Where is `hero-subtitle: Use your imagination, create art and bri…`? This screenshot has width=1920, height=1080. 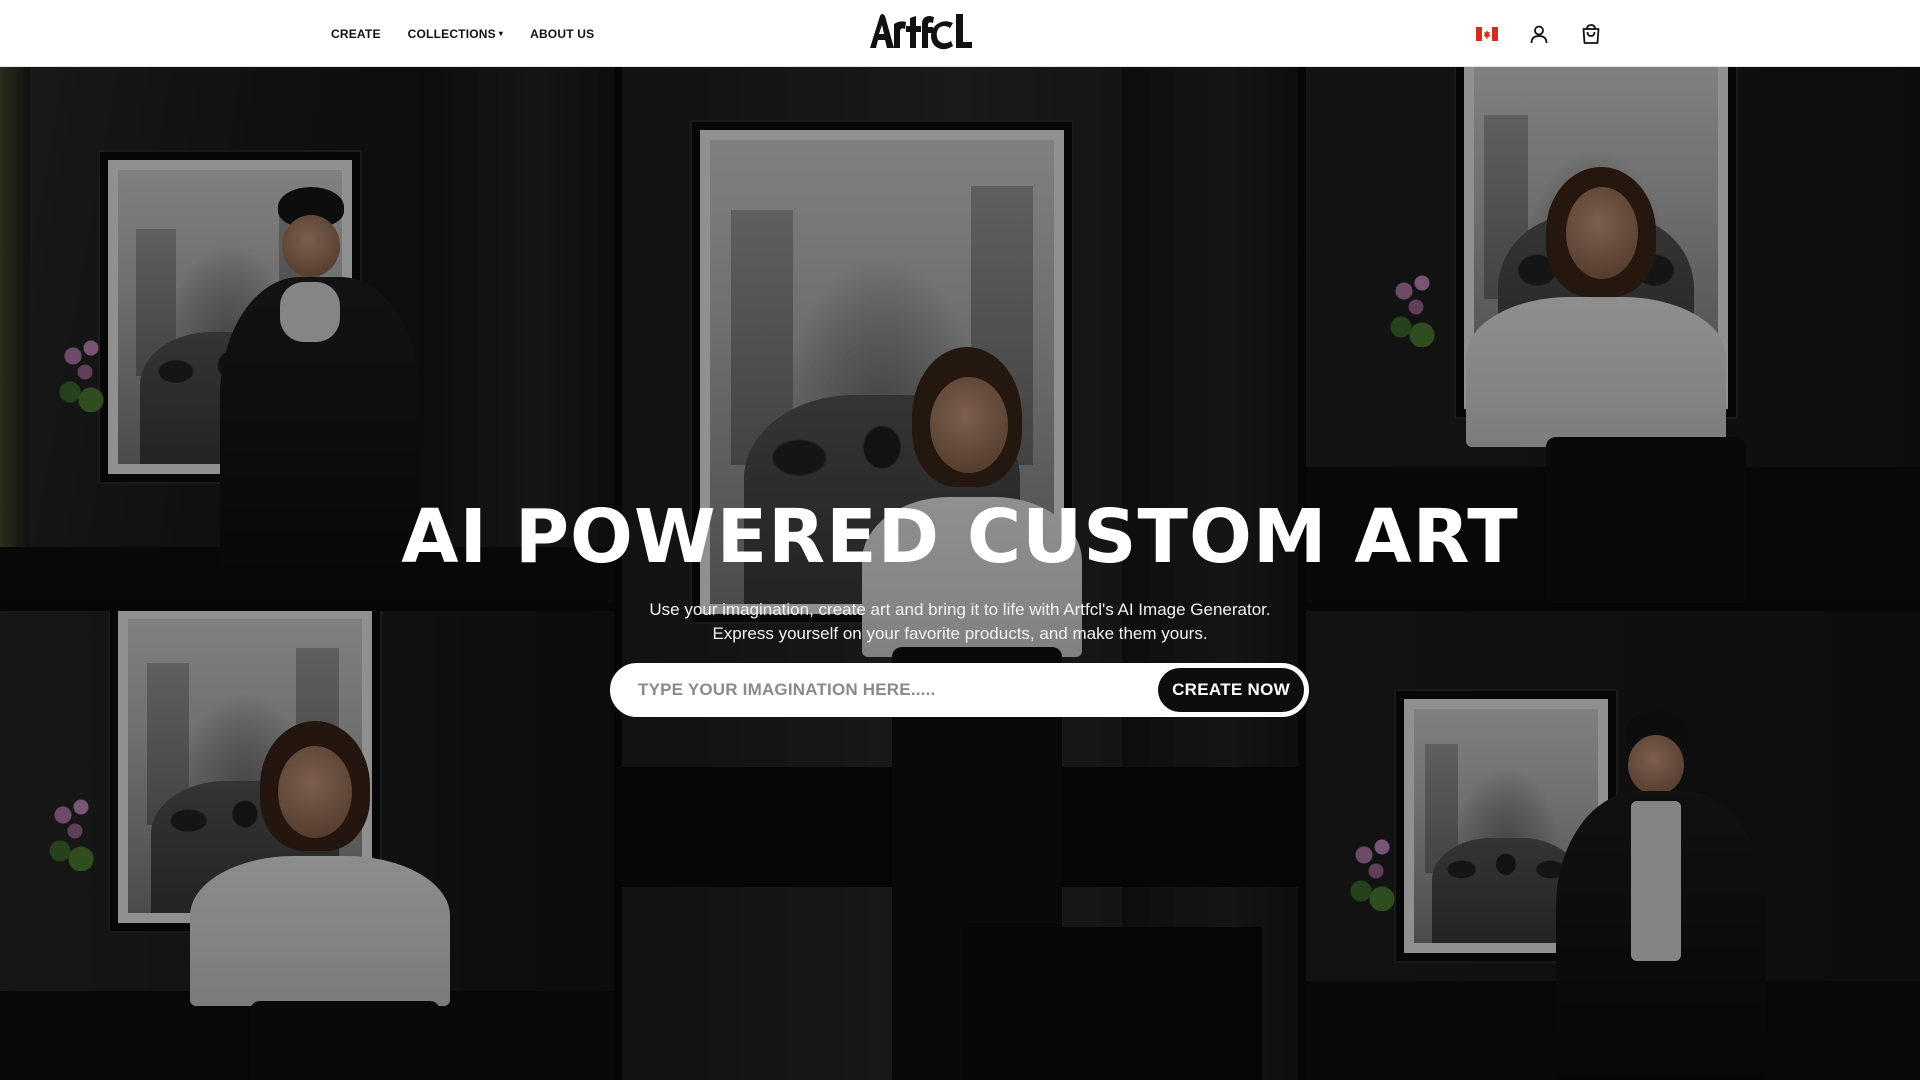 hero-subtitle: Use your imagination, create art and bri… is located at coordinates (960, 622).